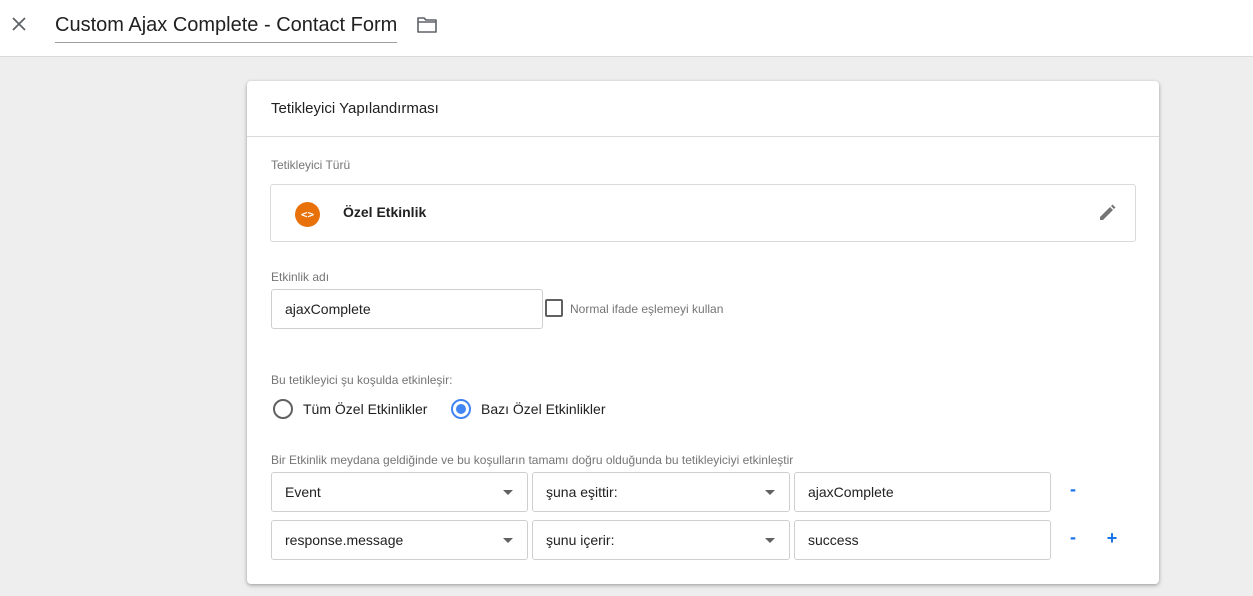  Describe the element at coordinates (300, 277) in the screenshot. I see `event-name-label: Etkinlik adı` at that location.